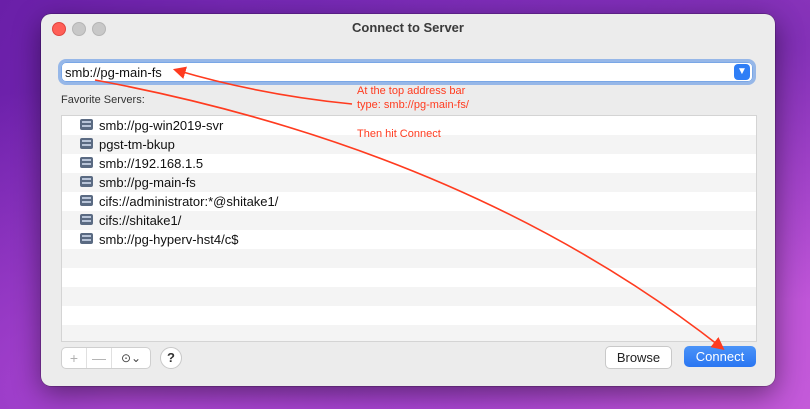 Image resolution: width=810 pixels, height=409 pixels. What do you see at coordinates (99, 358) in the screenshot?
I see `remove-favorite-button: —` at bounding box center [99, 358].